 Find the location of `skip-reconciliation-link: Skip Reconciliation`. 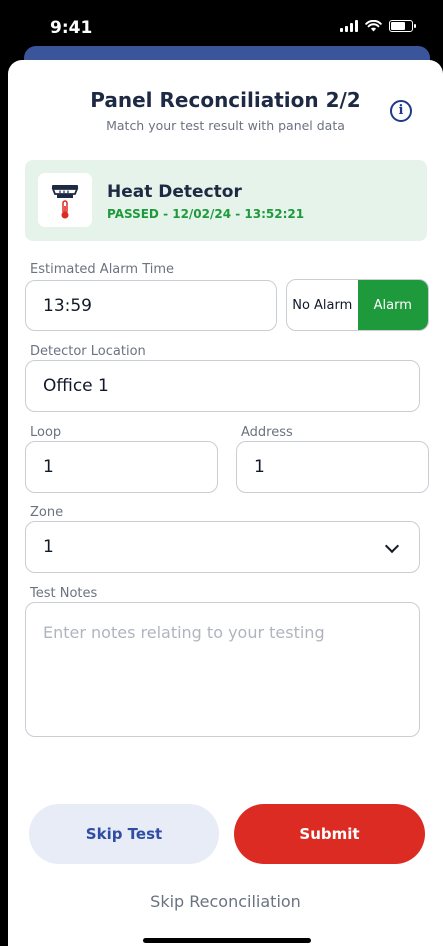

skip-reconciliation-link: Skip Reconciliation is located at coordinates (225, 901).